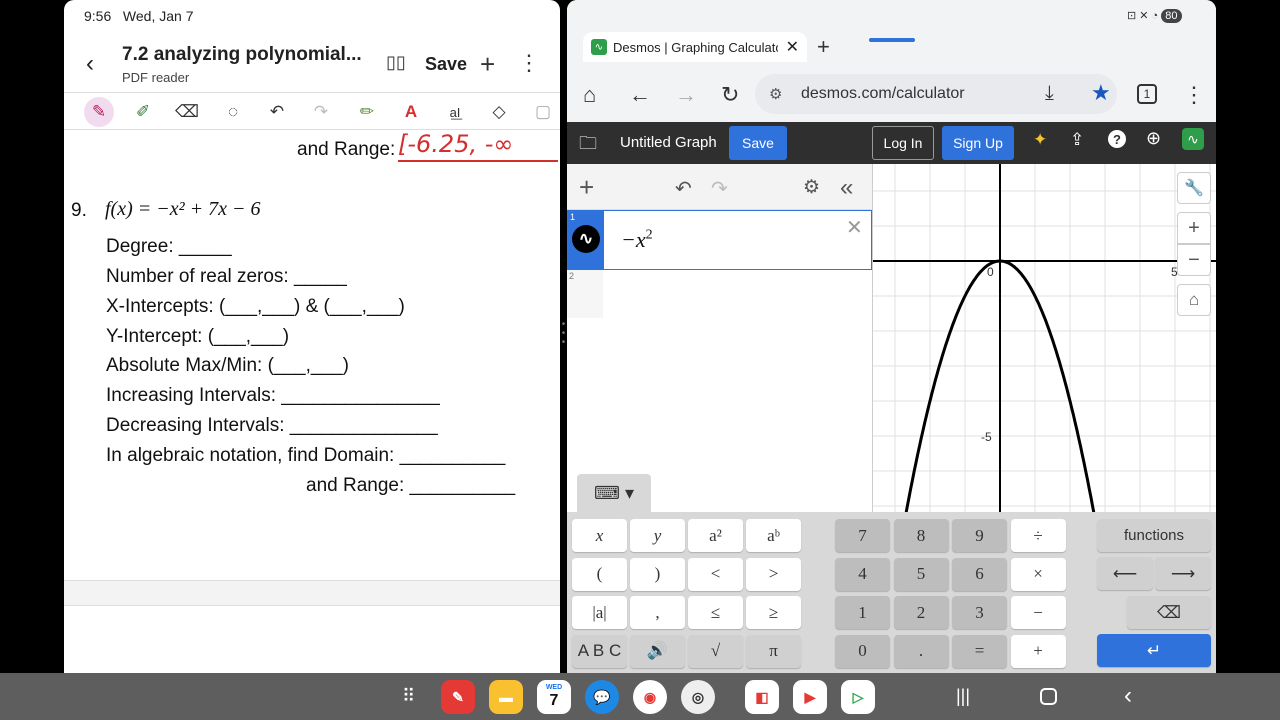  I want to click on pen-icon: ✎, so click(99, 112).